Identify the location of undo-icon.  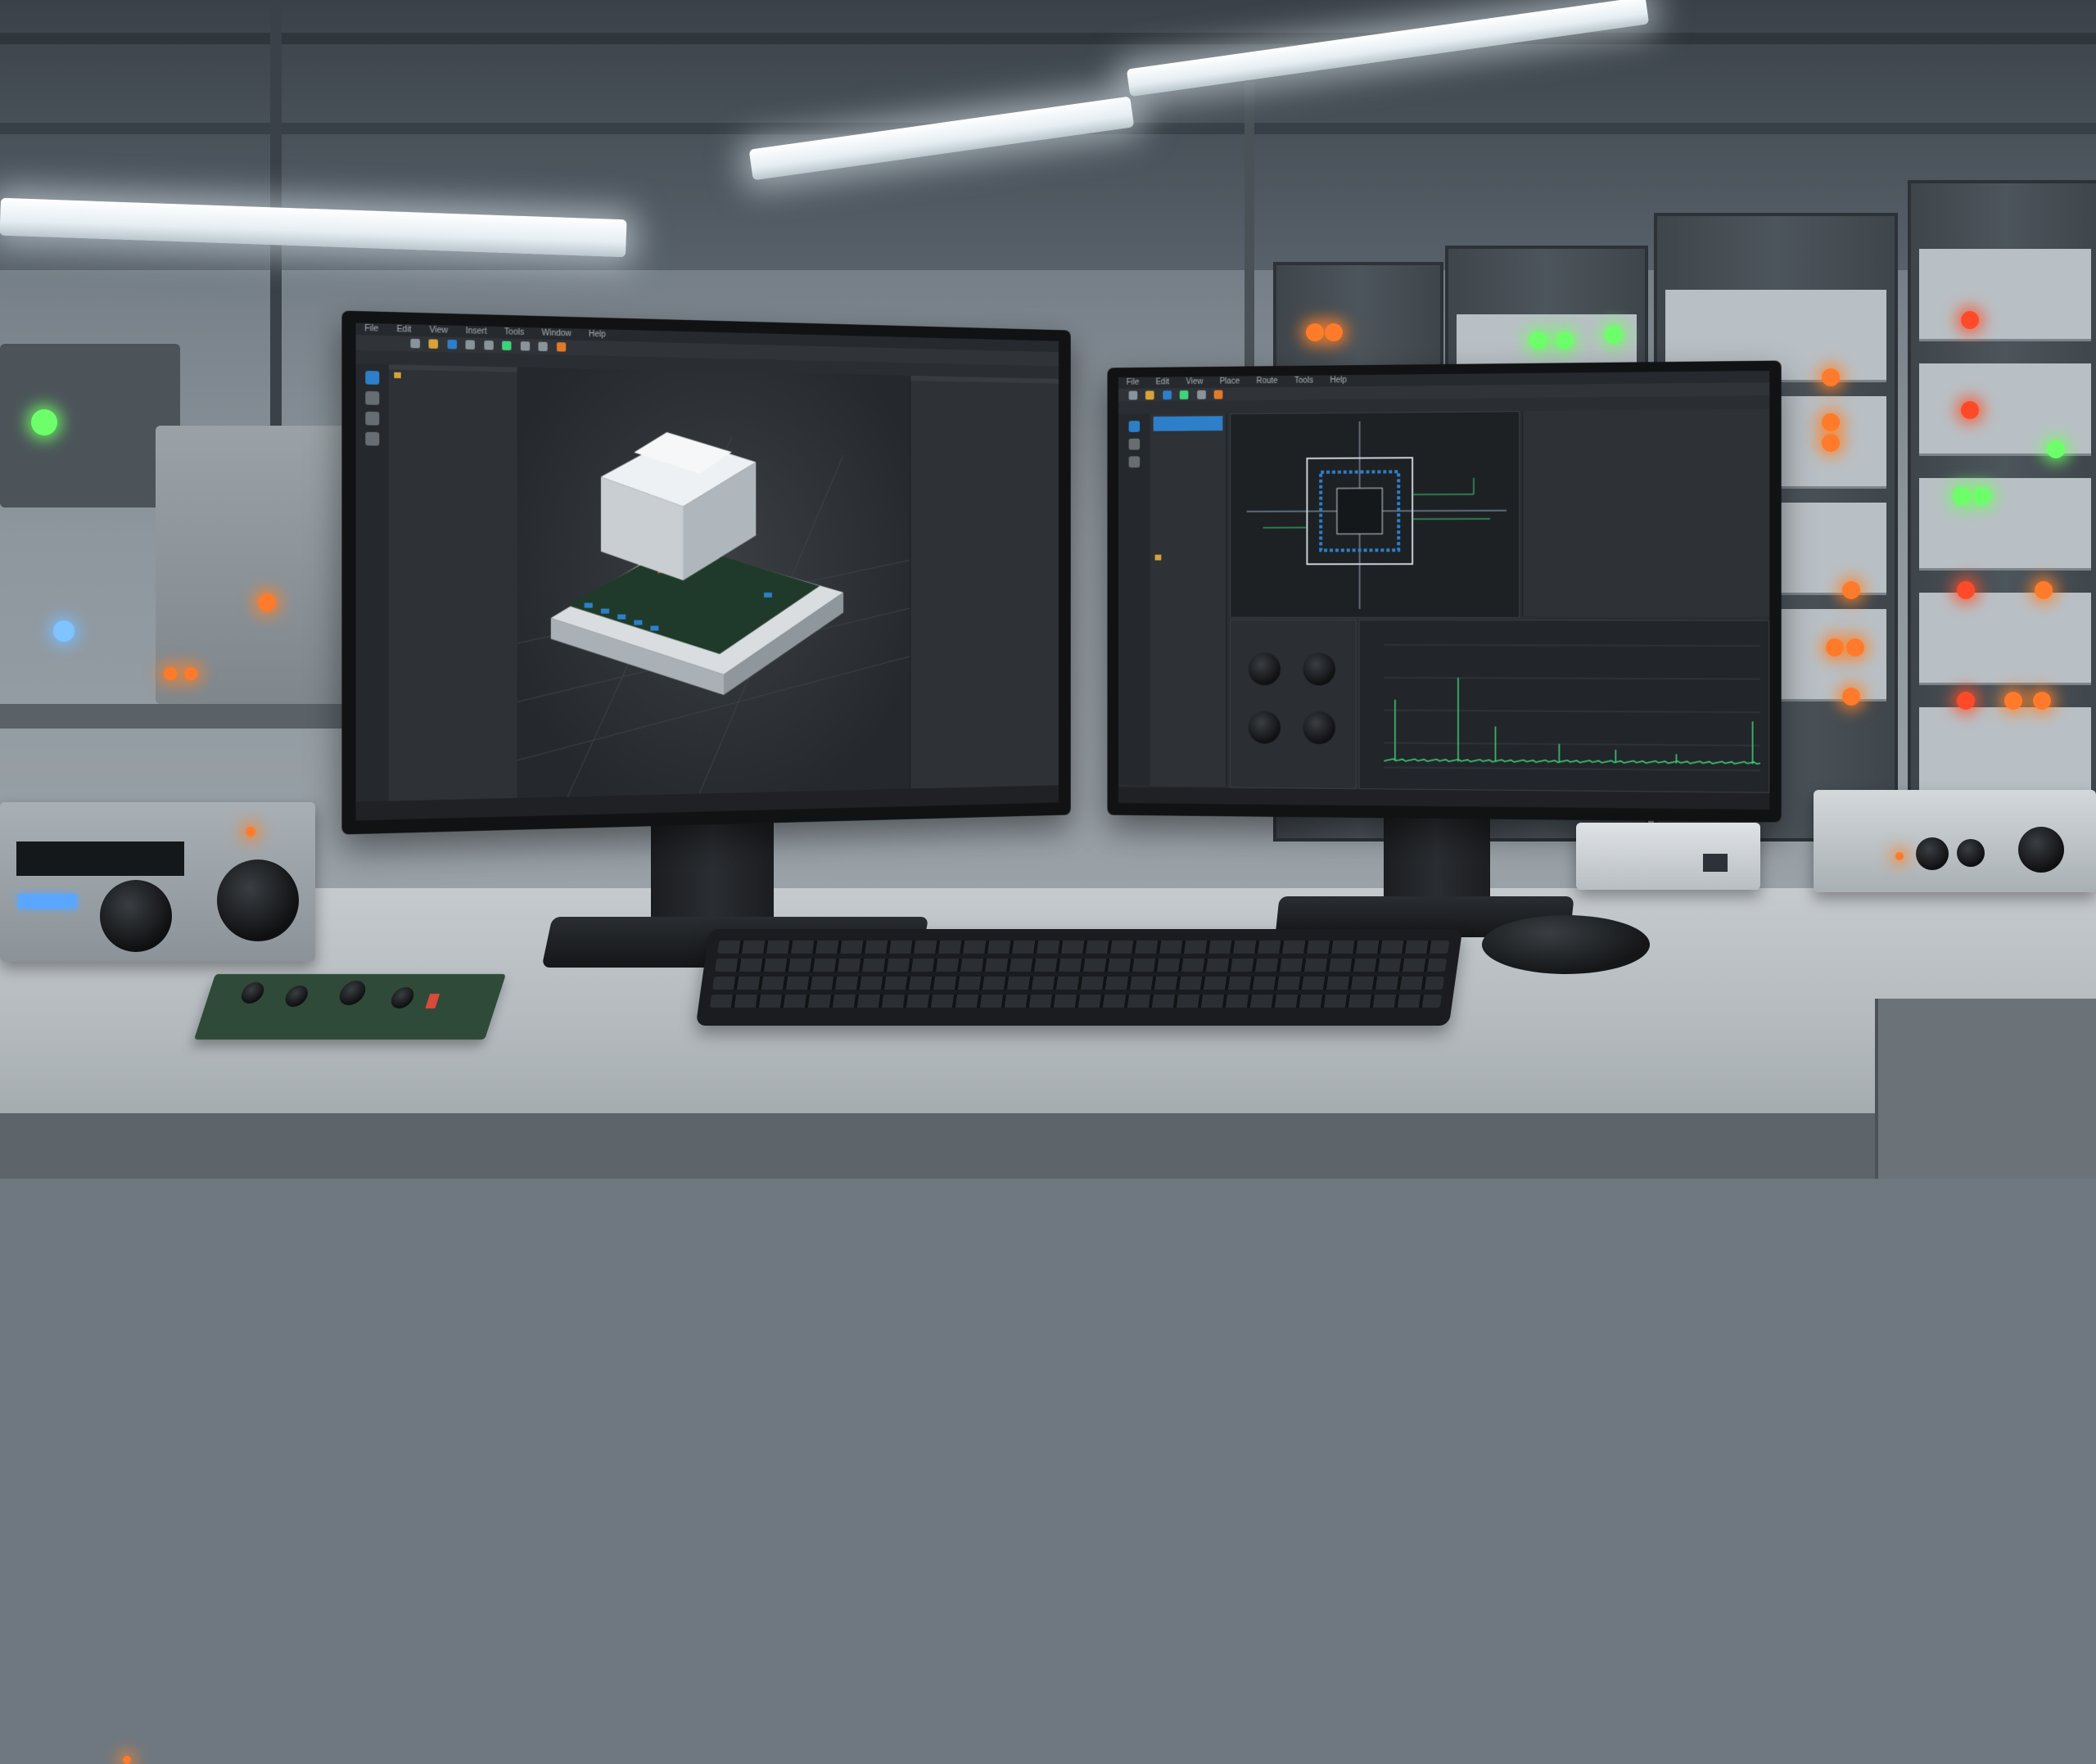
(470, 345).